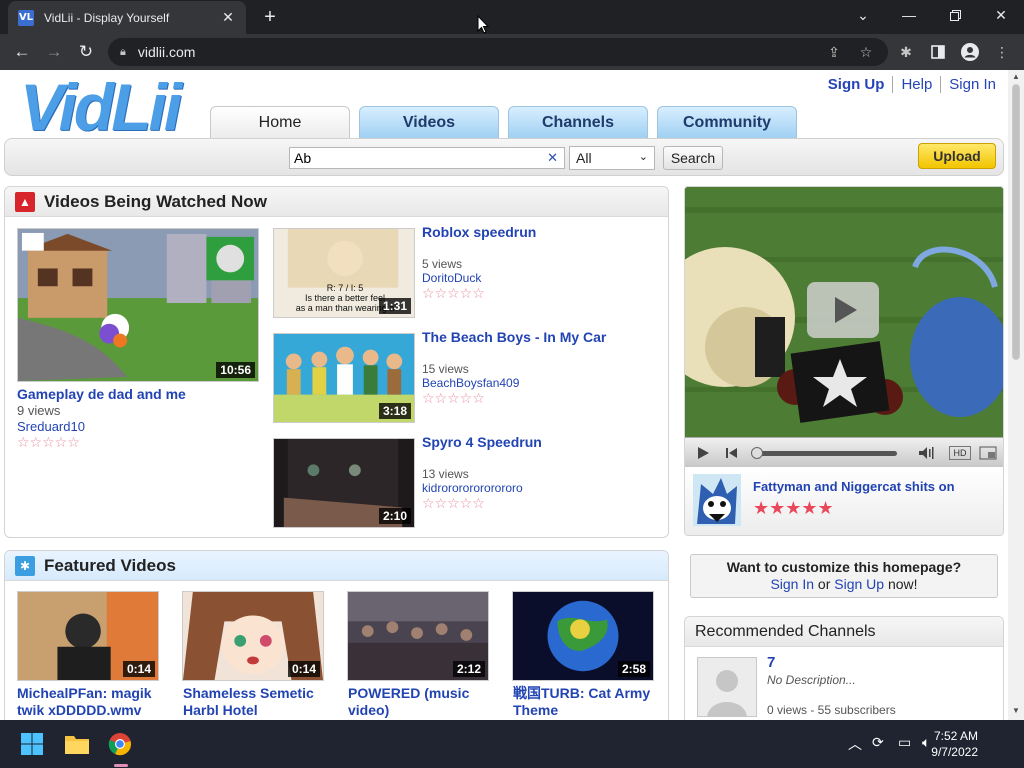 The width and height of the screenshot is (1024, 768). I want to click on volume-button, so click(927, 453).